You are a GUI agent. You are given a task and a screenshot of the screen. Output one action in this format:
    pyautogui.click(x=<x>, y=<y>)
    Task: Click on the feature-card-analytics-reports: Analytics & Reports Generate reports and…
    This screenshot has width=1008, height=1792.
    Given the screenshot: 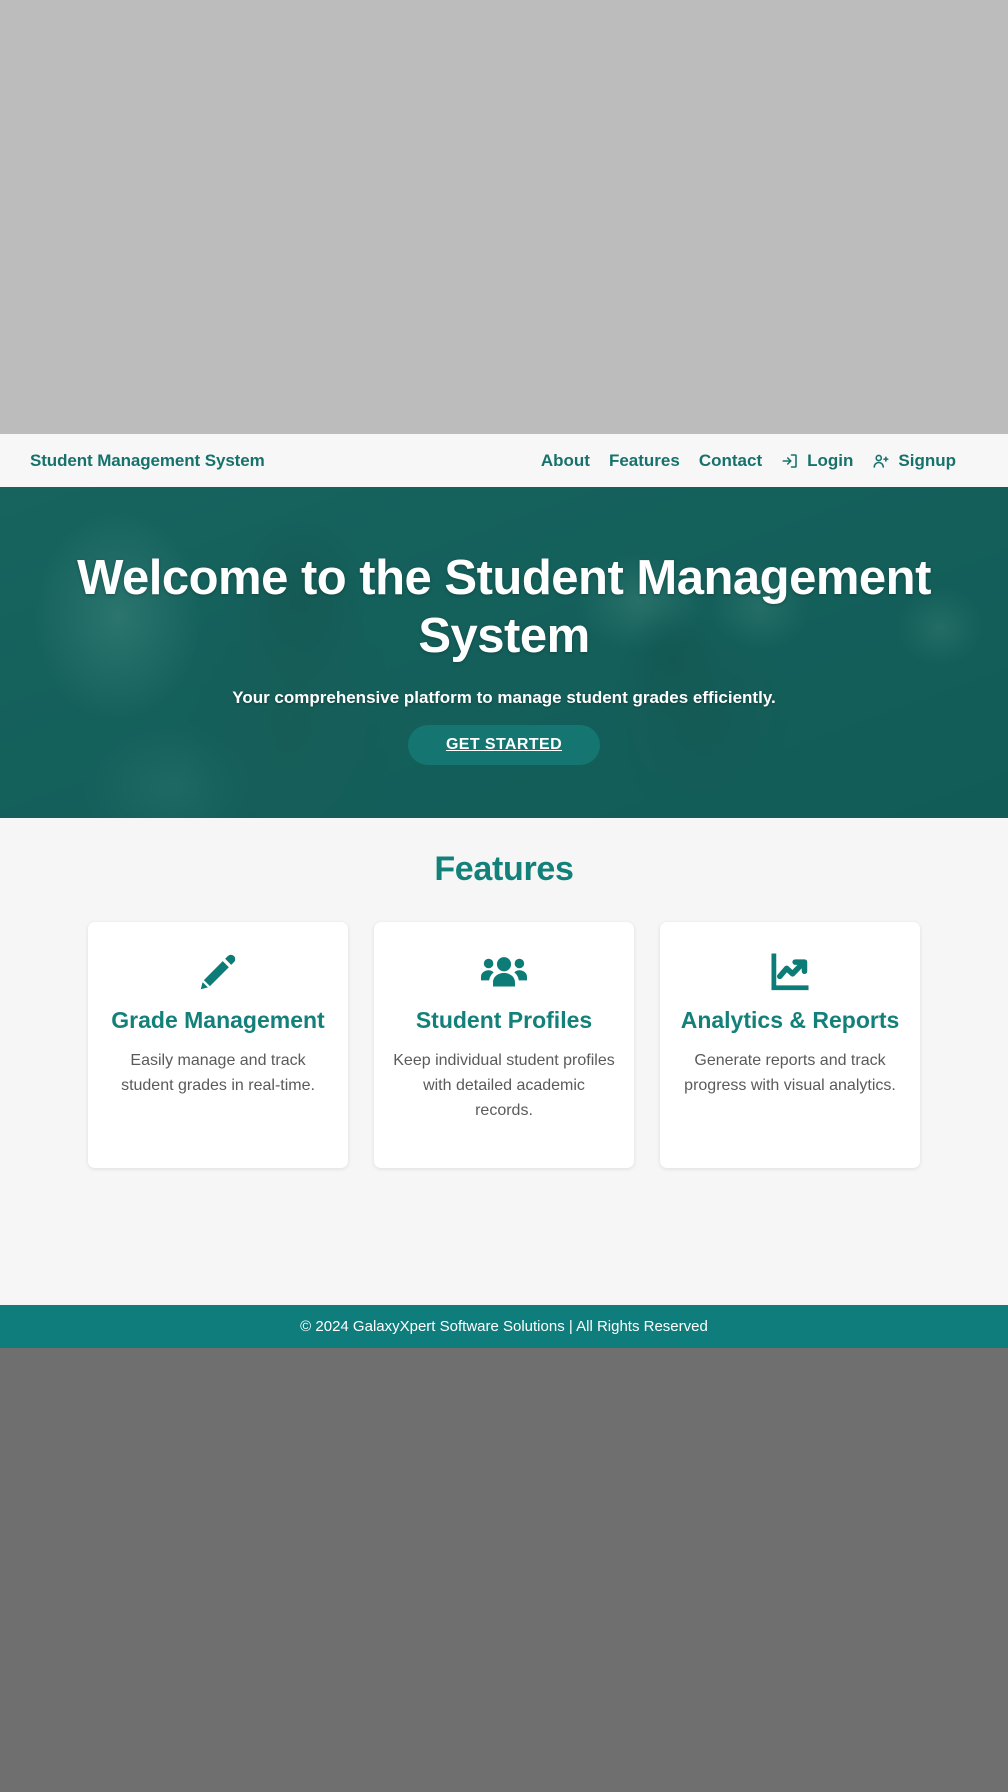 What is the action you would take?
    pyautogui.click(x=790, y=1045)
    